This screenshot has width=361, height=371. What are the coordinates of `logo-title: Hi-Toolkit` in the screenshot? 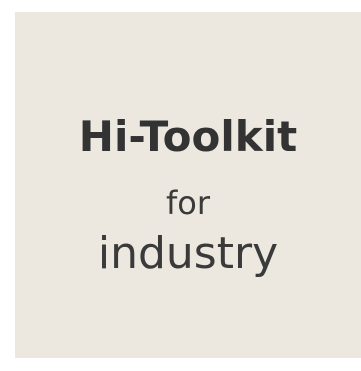 It's located at (188, 136).